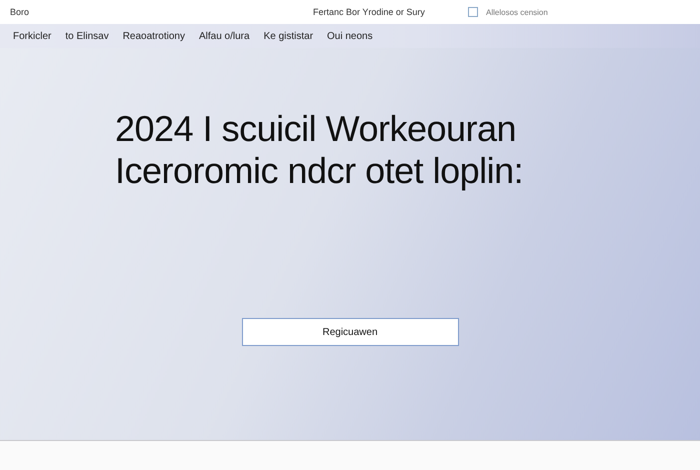 The height and width of the screenshot is (470, 700). I want to click on checkbox, so click(473, 12).